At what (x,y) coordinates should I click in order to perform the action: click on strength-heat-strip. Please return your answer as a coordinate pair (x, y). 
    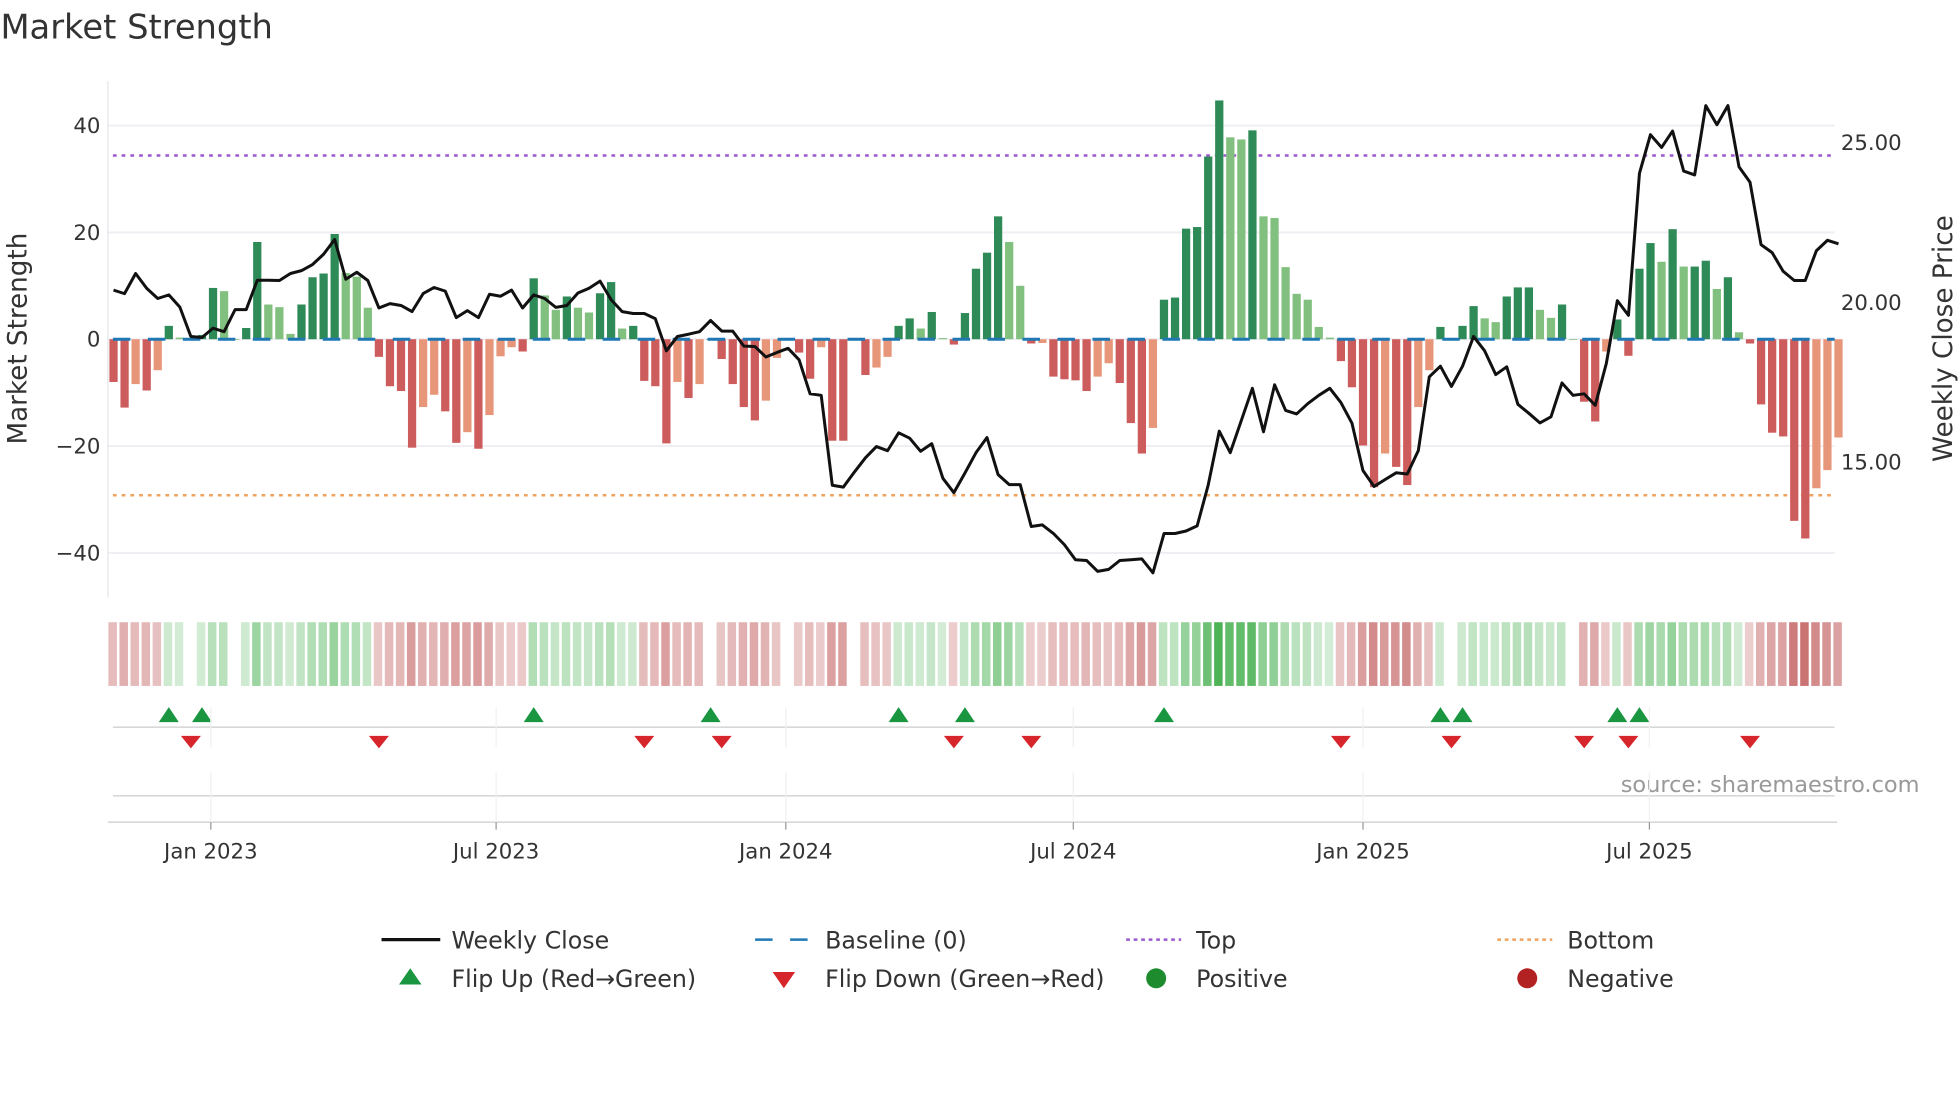
    Looking at the image, I should click on (975, 654).